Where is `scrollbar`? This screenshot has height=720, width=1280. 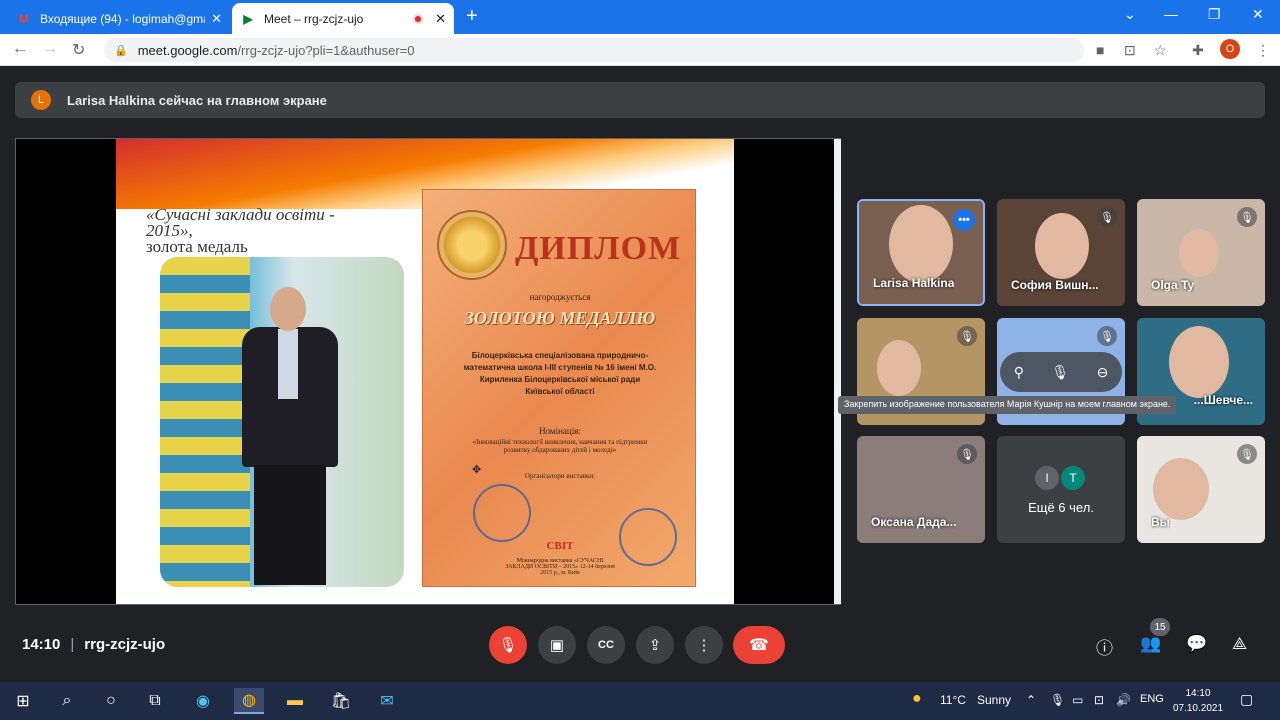
scrollbar is located at coordinates (837, 371).